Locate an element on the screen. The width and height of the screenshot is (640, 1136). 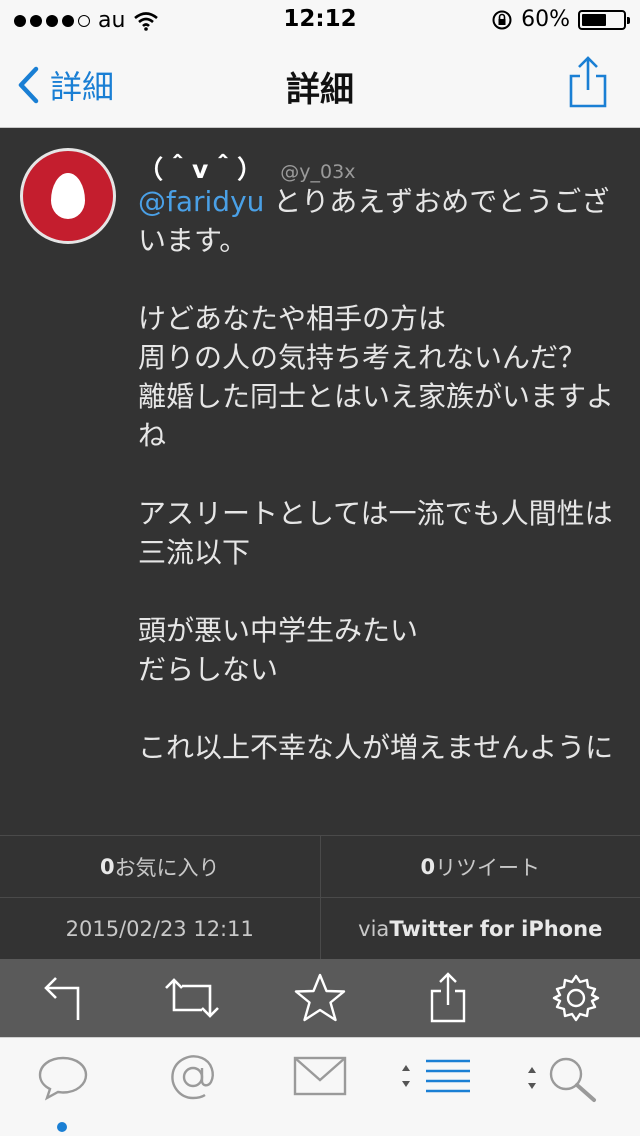
reply-icon is located at coordinates (62, 998).